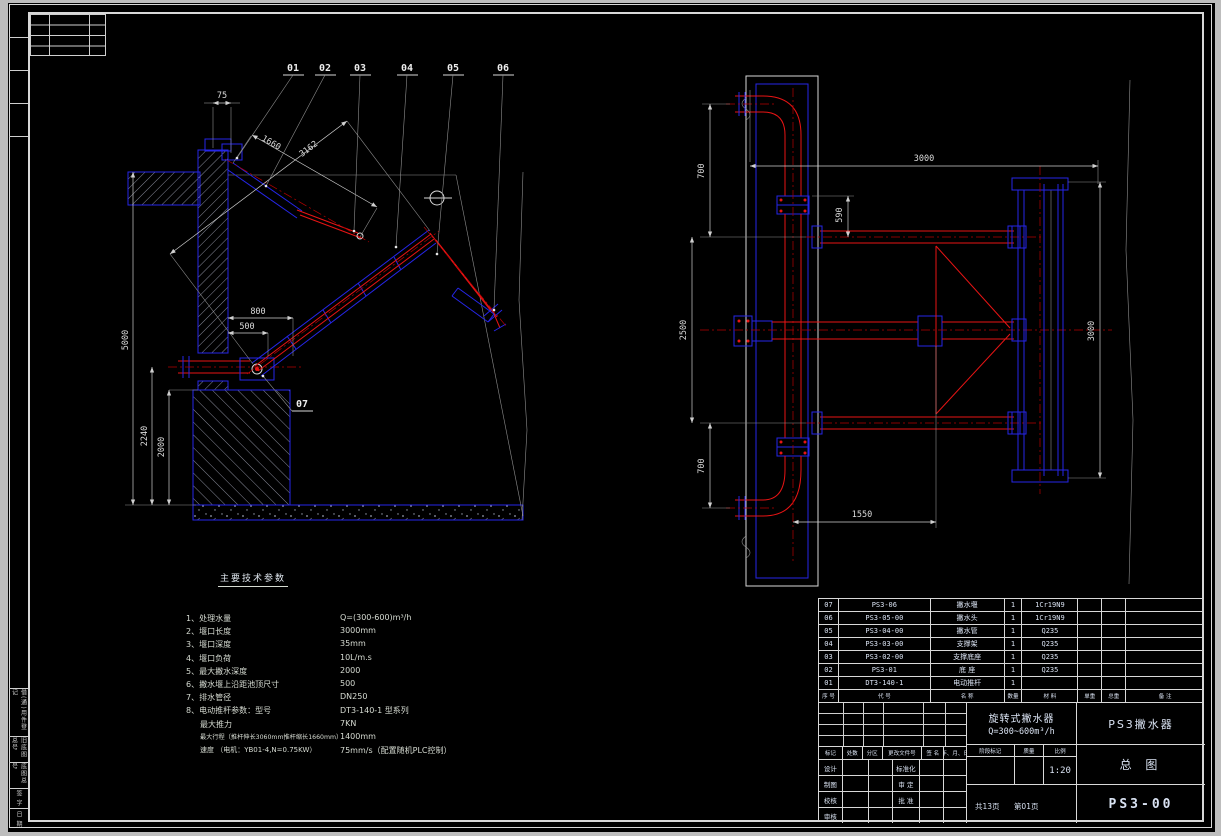 The image size is (1221, 836). What do you see at coordinates (831, 799) in the screenshot?
I see `role-label: 校核` at bounding box center [831, 799].